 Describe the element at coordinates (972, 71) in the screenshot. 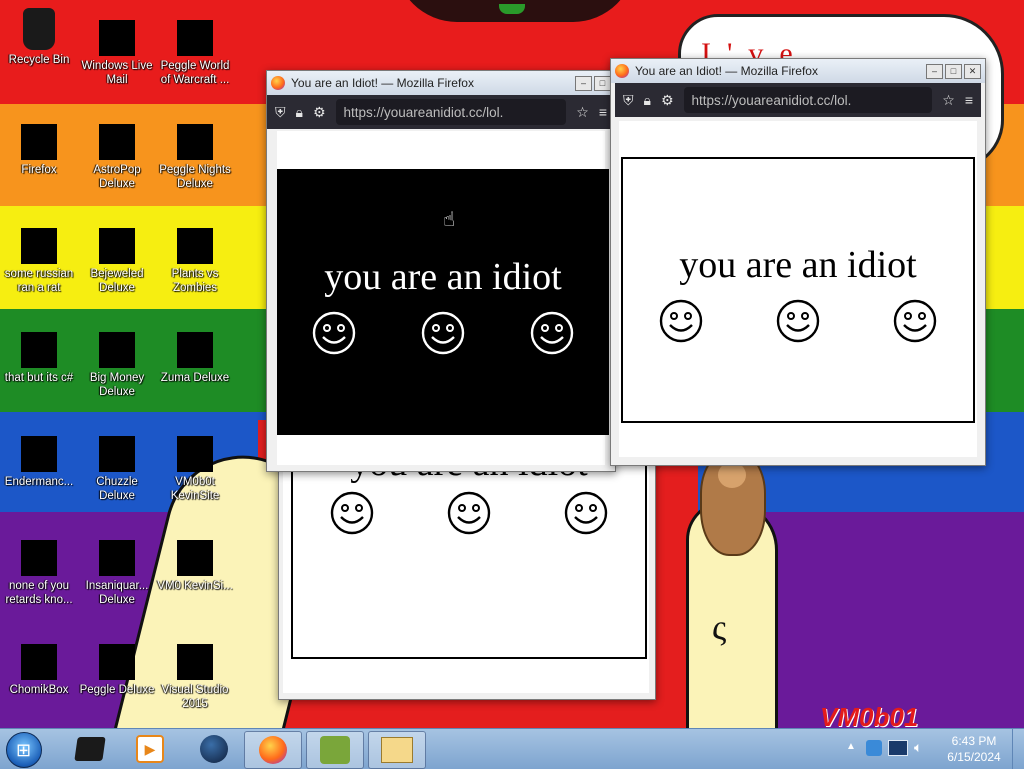

I see `close-button: ✕` at that location.